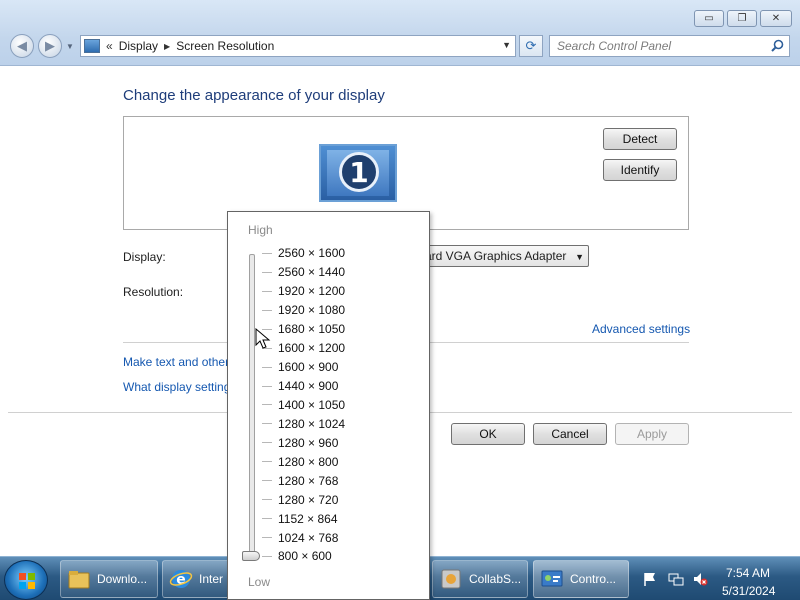  I want to click on action-center-flag-icon, so click(650, 579).